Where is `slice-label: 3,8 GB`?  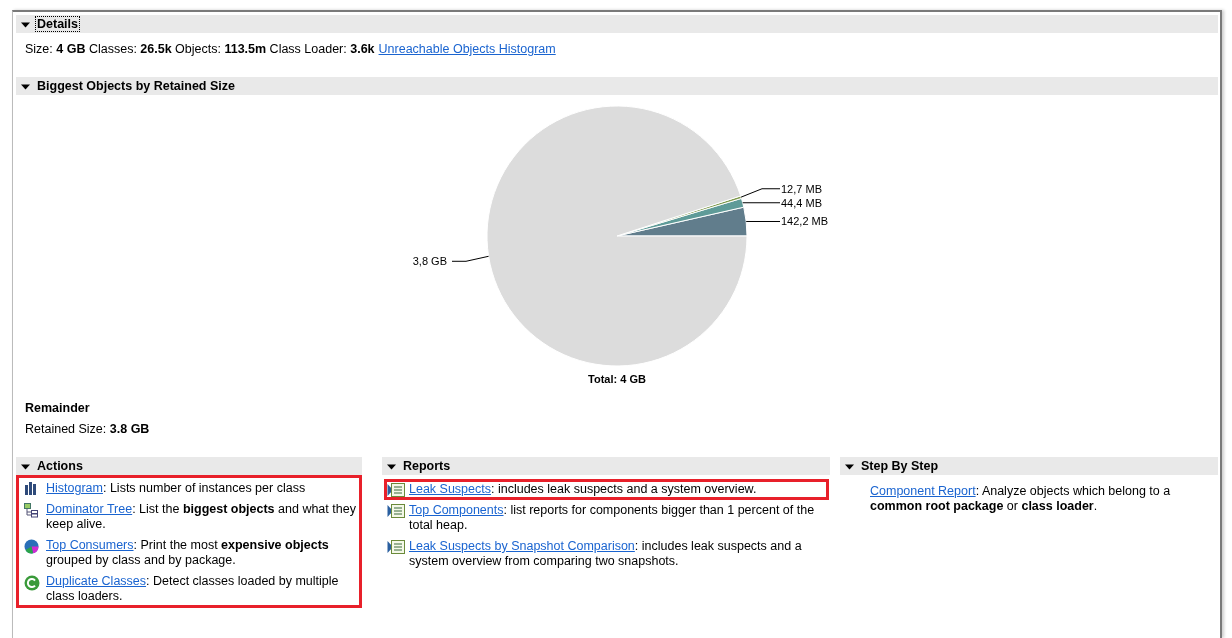 slice-label: 3,8 GB is located at coordinates (429, 261).